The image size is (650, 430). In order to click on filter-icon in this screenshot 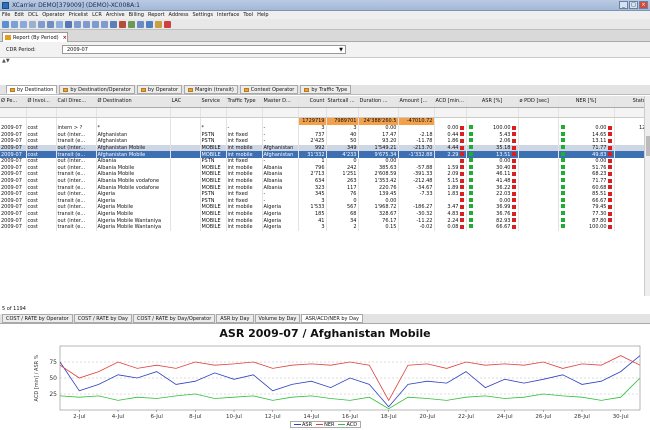, I will do `click(113, 24)`.